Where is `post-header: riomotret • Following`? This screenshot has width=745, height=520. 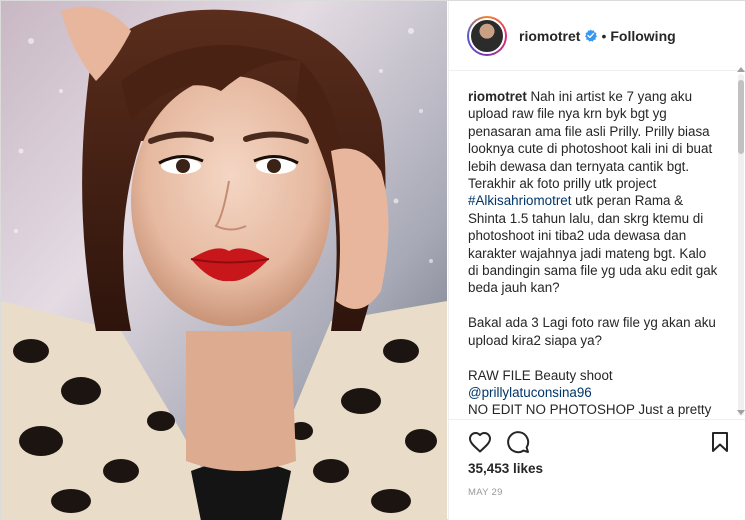
post-header: riomotret • Following is located at coordinates (597, 36).